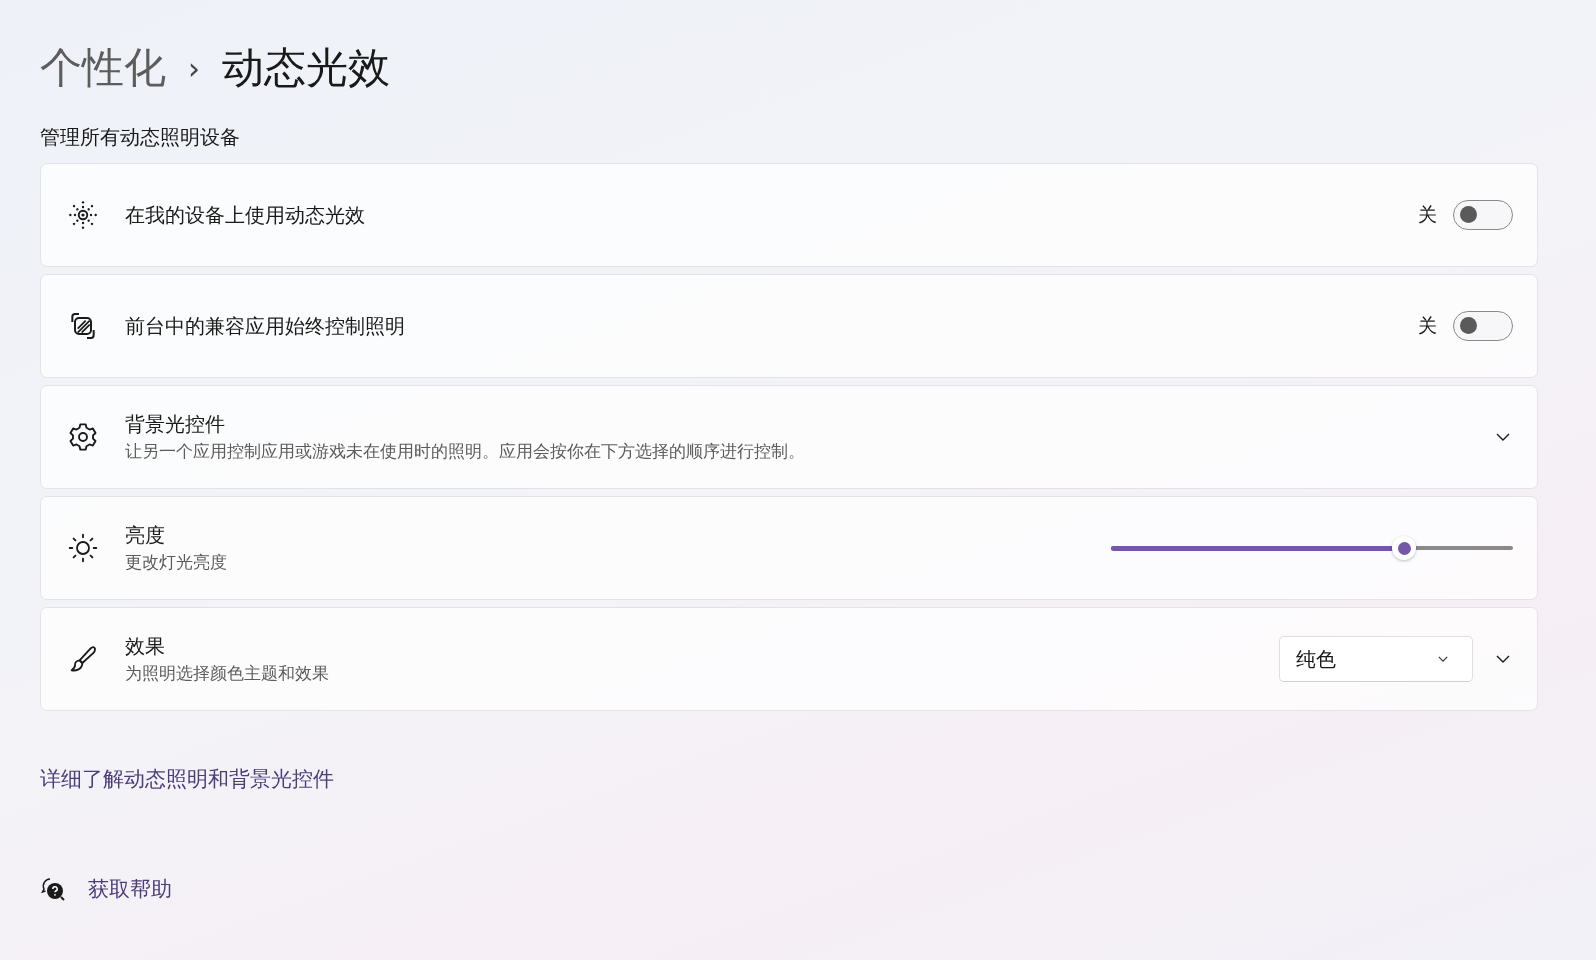 This screenshot has height=960, width=1596. I want to click on get-help-link: 获取帮助, so click(130, 889).